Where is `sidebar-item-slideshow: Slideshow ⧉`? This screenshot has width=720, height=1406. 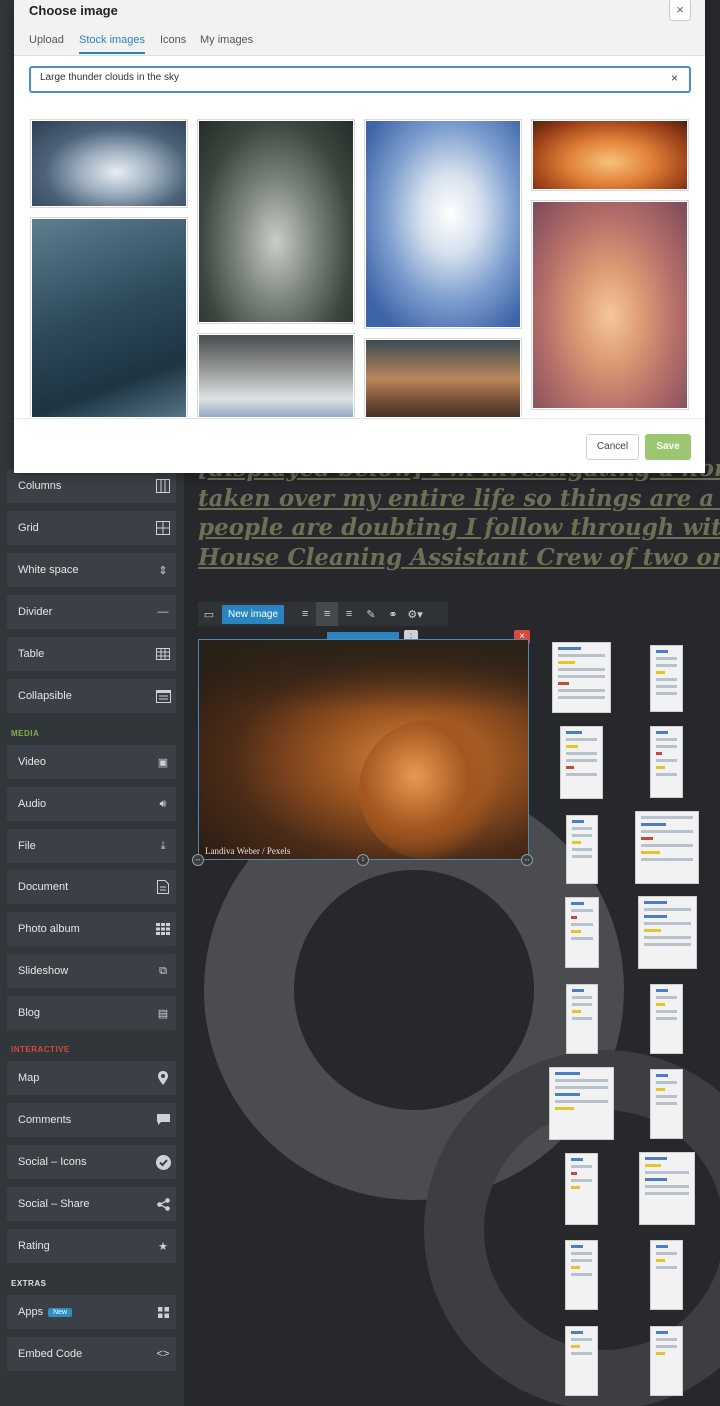
sidebar-item-slideshow: Slideshow ⧉ is located at coordinates (91, 971).